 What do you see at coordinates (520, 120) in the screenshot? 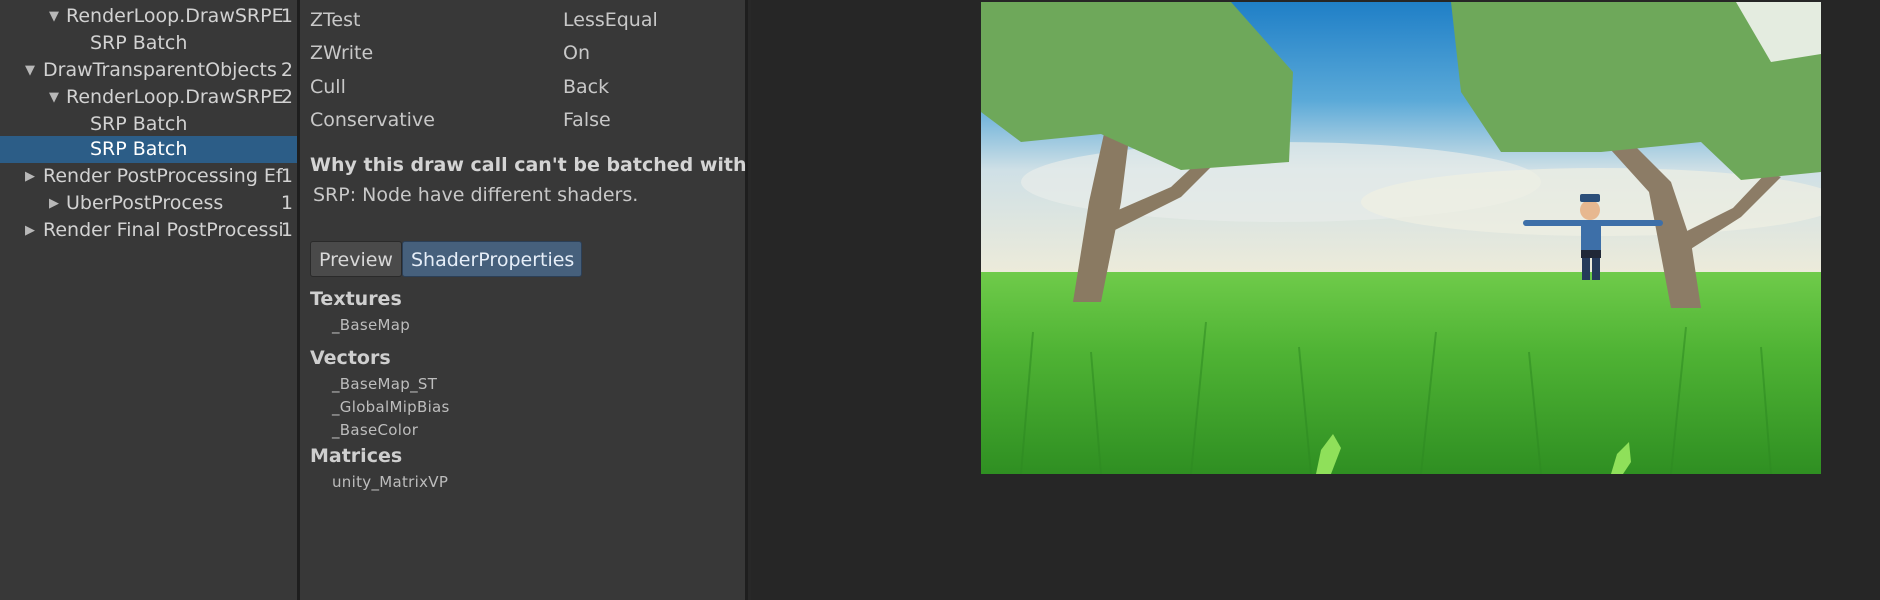
I see `render-state-row-conservative: Conservative False` at bounding box center [520, 120].